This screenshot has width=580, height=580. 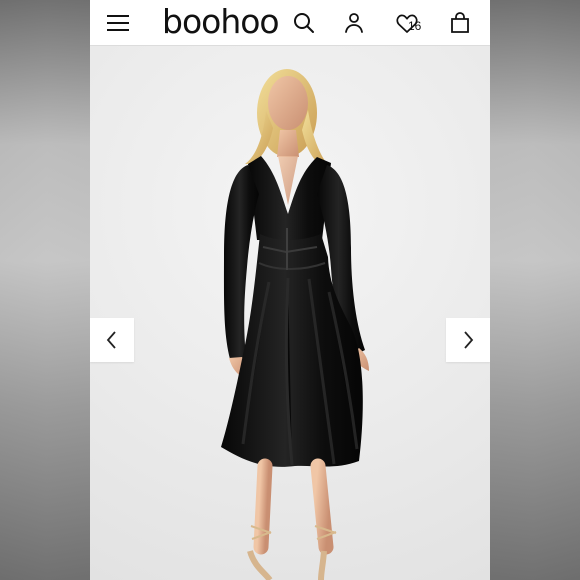 I want to click on header-actions: 16, so click(x=382, y=23).